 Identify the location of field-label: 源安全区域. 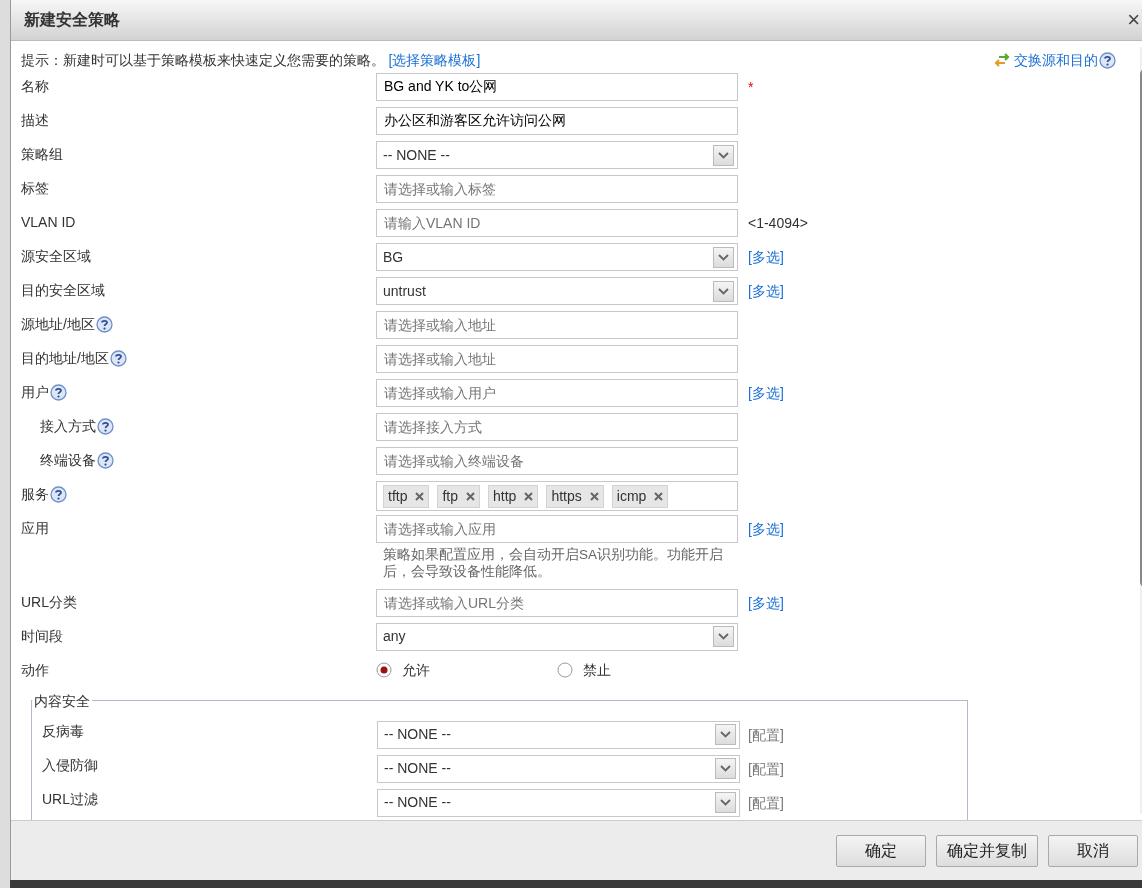
(56, 256).